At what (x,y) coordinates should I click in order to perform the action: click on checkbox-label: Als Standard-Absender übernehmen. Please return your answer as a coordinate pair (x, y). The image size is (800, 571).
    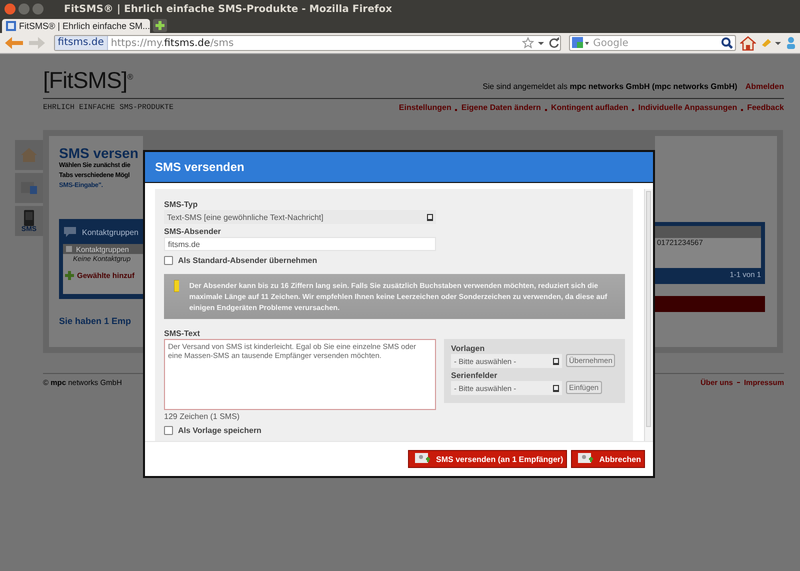
    Looking at the image, I should click on (248, 260).